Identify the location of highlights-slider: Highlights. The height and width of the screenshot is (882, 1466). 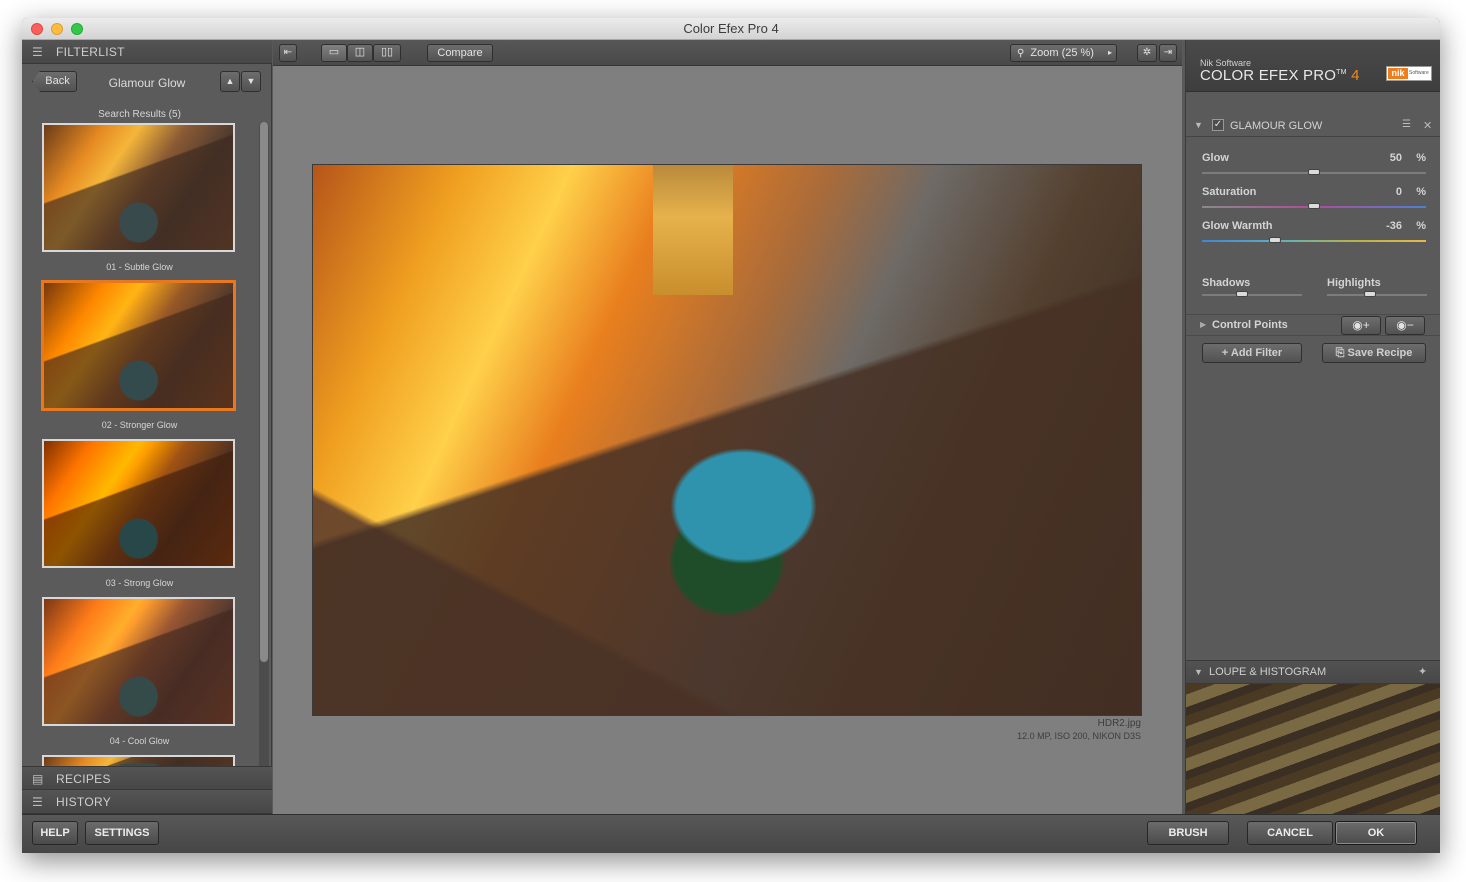
(1377, 289).